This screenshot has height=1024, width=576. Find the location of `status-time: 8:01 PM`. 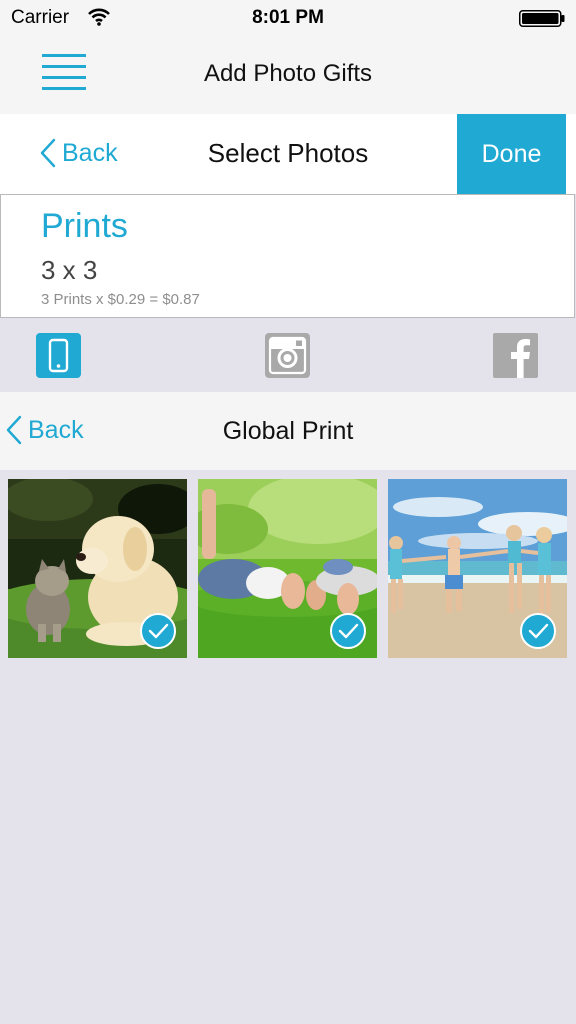

status-time: 8:01 PM is located at coordinates (288, 17).